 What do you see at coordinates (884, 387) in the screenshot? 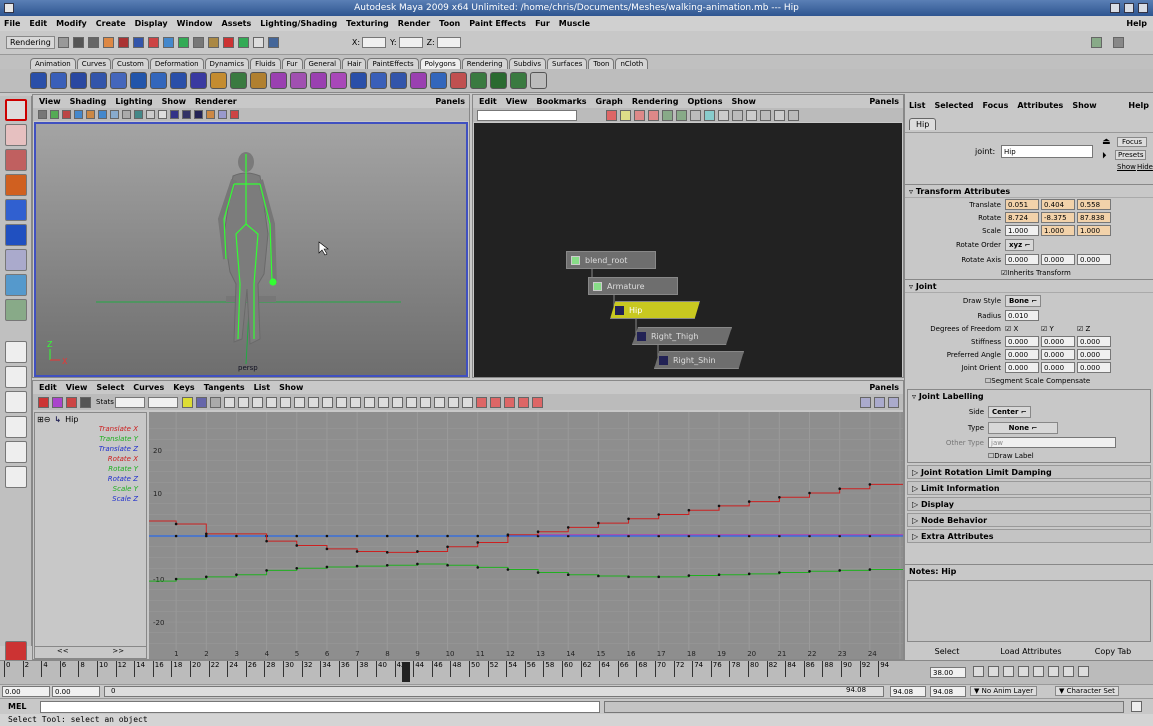
I see `graph-editor-panels-menu: Panels` at bounding box center [884, 387].